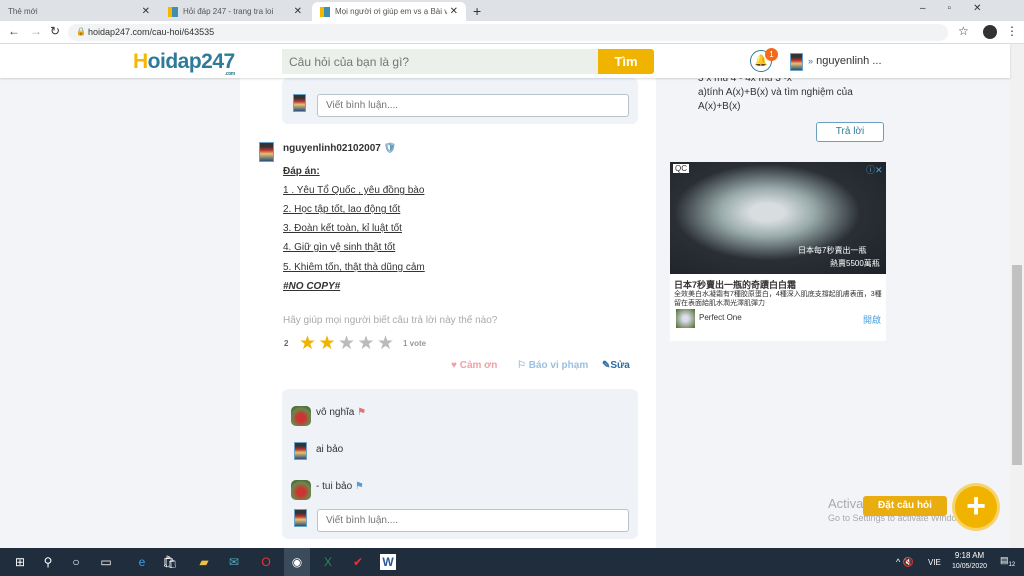 The height and width of the screenshot is (576, 1024). What do you see at coordinates (415, 343) in the screenshot?
I see `vote-count: 1 vote` at bounding box center [415, 343].